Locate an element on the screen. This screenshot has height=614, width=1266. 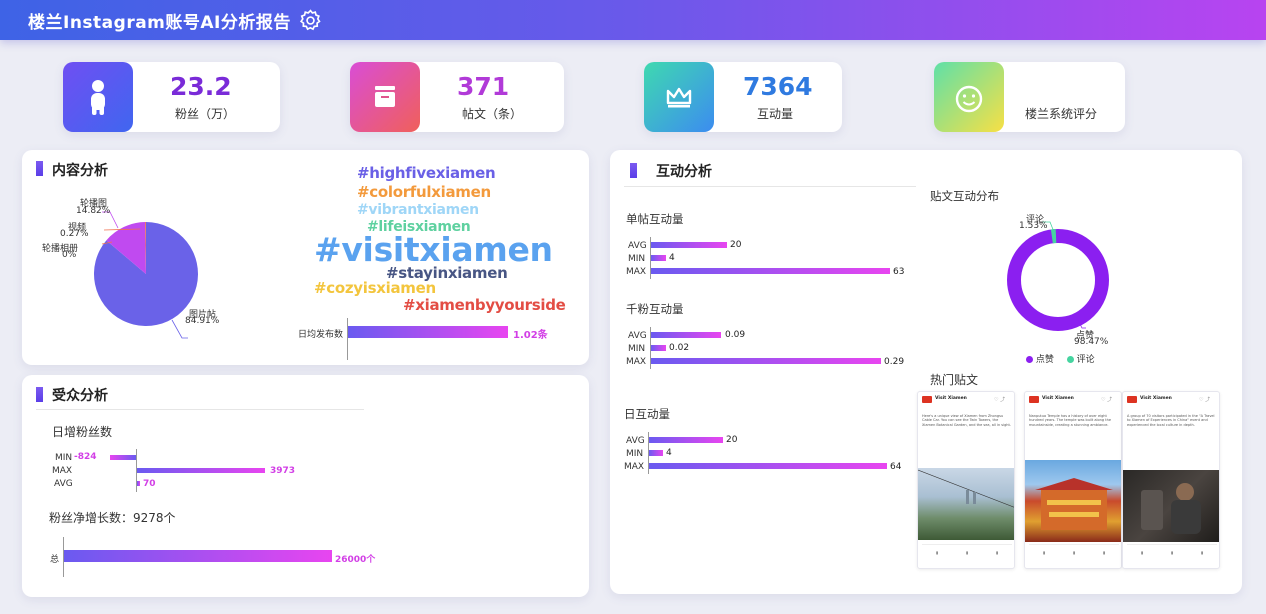
section-title: 受众分析 is located at coordinates (80, 396).